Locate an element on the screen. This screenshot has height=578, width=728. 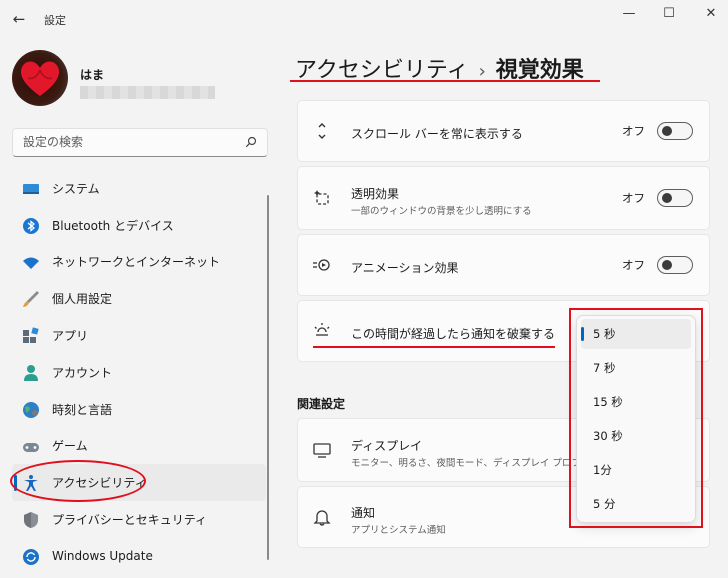
minimize-button: — is located at coordinates (629, 14).